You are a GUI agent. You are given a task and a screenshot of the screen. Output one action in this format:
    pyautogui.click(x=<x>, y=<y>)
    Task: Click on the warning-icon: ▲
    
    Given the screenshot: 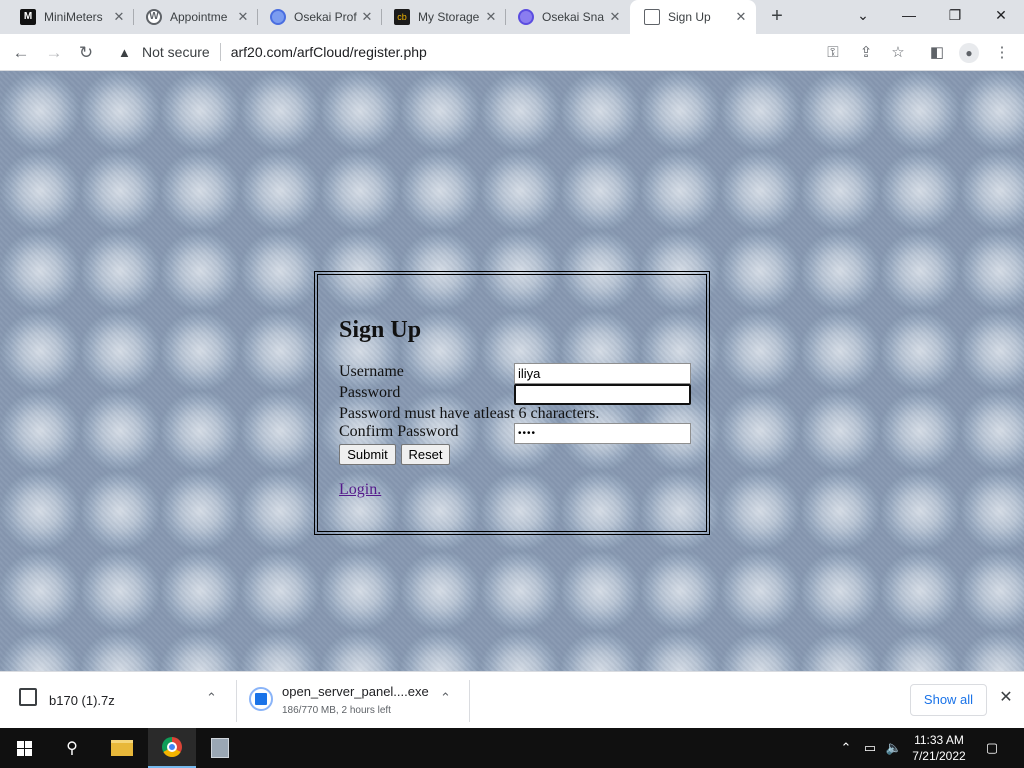 What is the action you would take?
    pyautogui.click(x=126, y=52)
    